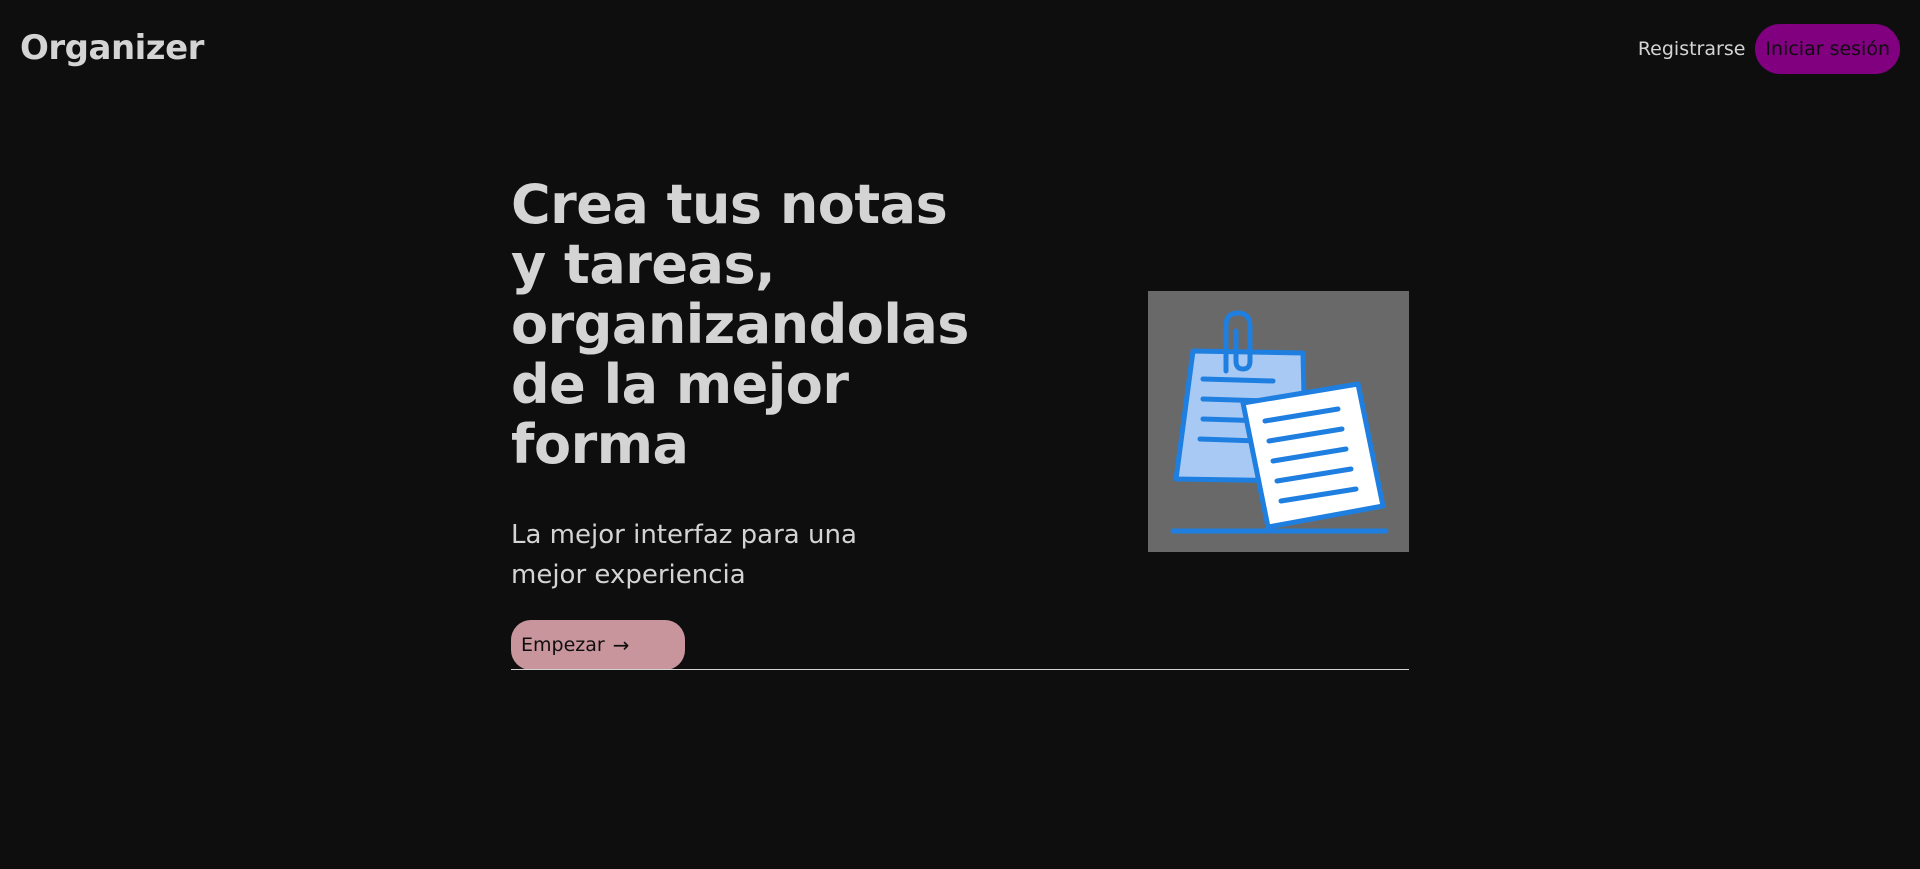 This screenshot has width=1920, height=869. I want to click on start-button: Empezar →, so click(598, 645).